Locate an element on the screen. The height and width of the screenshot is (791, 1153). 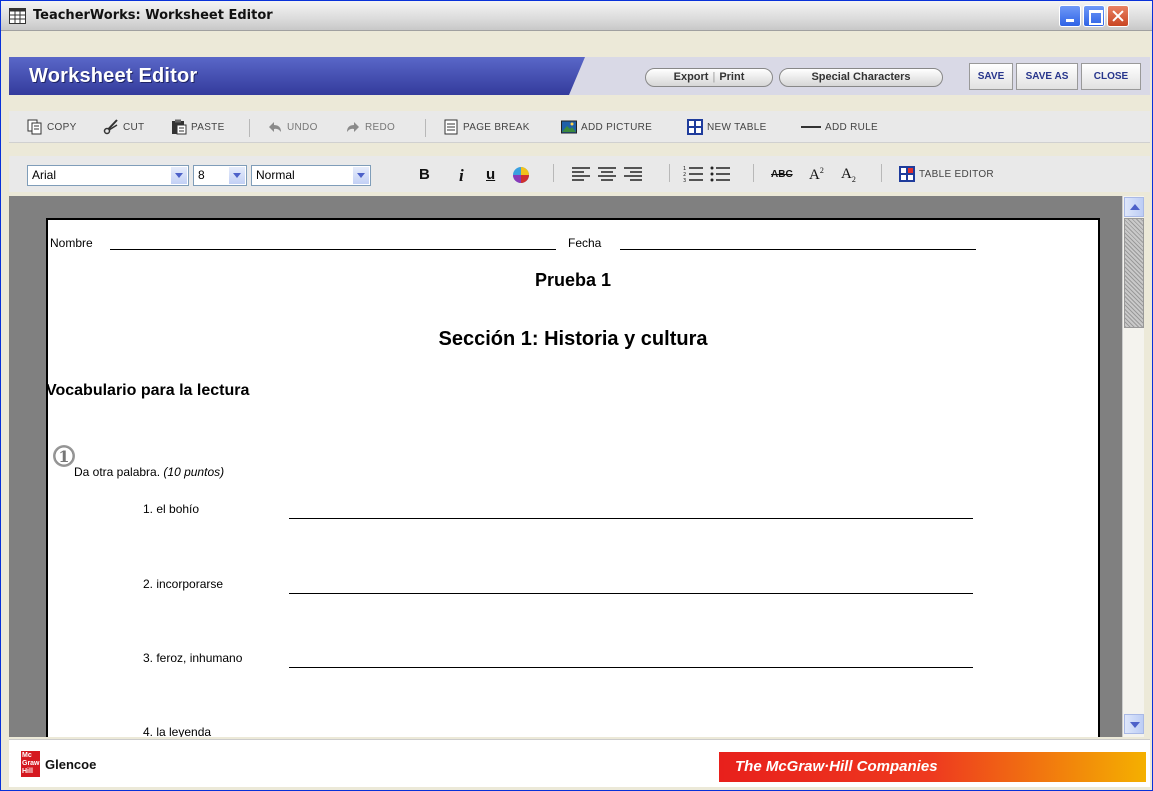
subheading: Vocabulario para la lectura is located at coordinates (148, 390).